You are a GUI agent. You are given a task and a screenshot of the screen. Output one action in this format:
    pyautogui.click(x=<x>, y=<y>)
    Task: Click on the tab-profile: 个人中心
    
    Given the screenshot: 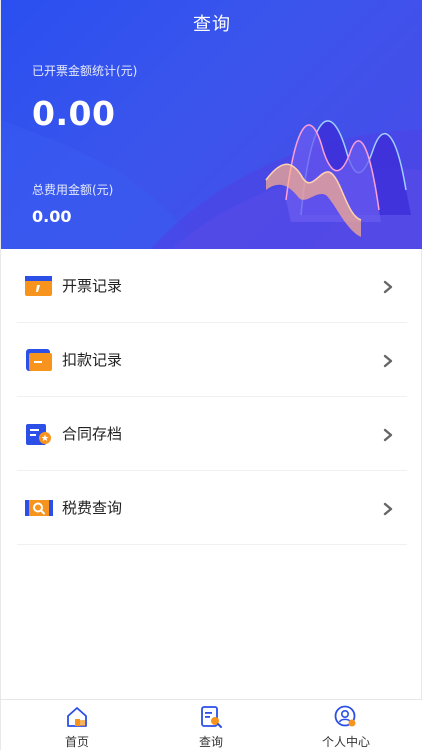 What is the action you would take?
    pyautogui.click(x=346, y=725)
    